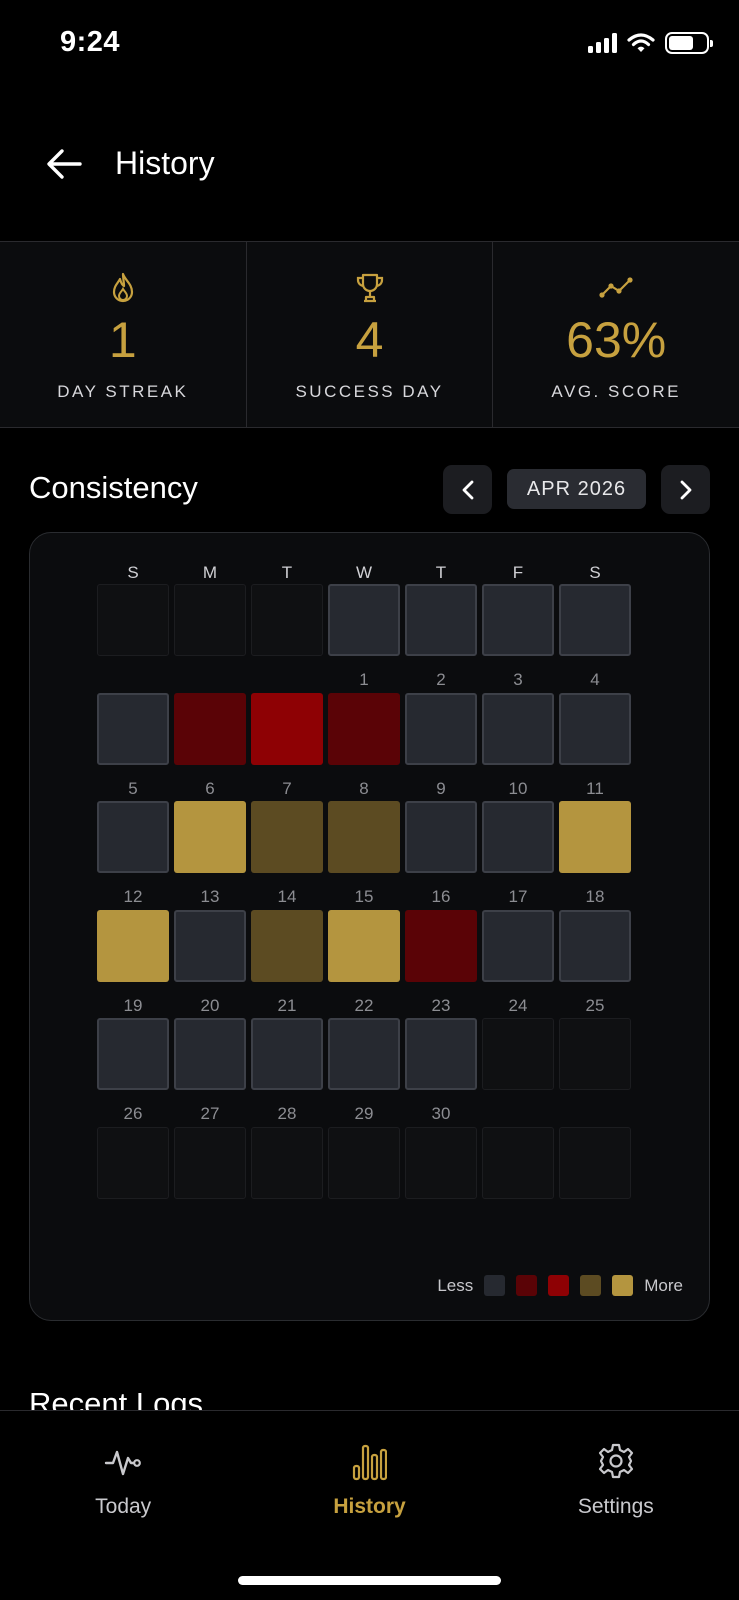 The height and width of the screenshot is (1600, 739). I want to click on calendar-day-number: 9, so click(441, 788).